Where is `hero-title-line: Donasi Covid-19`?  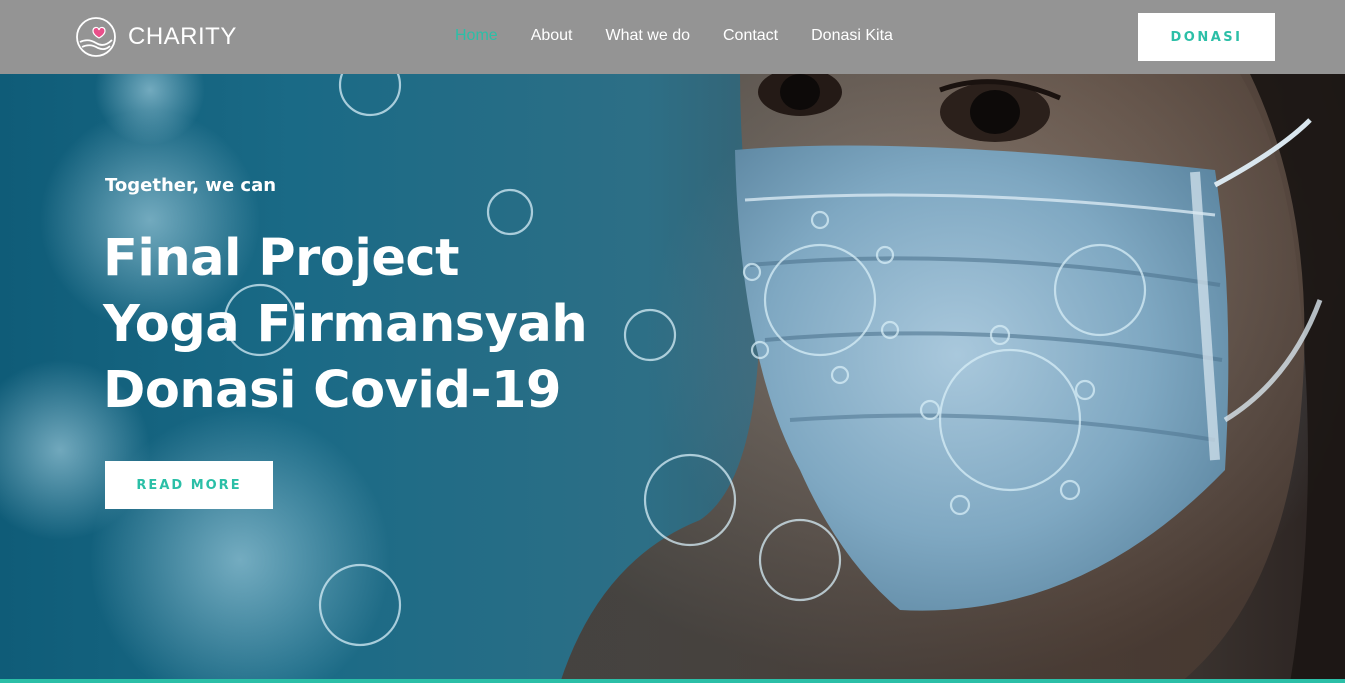 hero-title-line: Donasi Covid-19 is located at coordinates (332, 390).